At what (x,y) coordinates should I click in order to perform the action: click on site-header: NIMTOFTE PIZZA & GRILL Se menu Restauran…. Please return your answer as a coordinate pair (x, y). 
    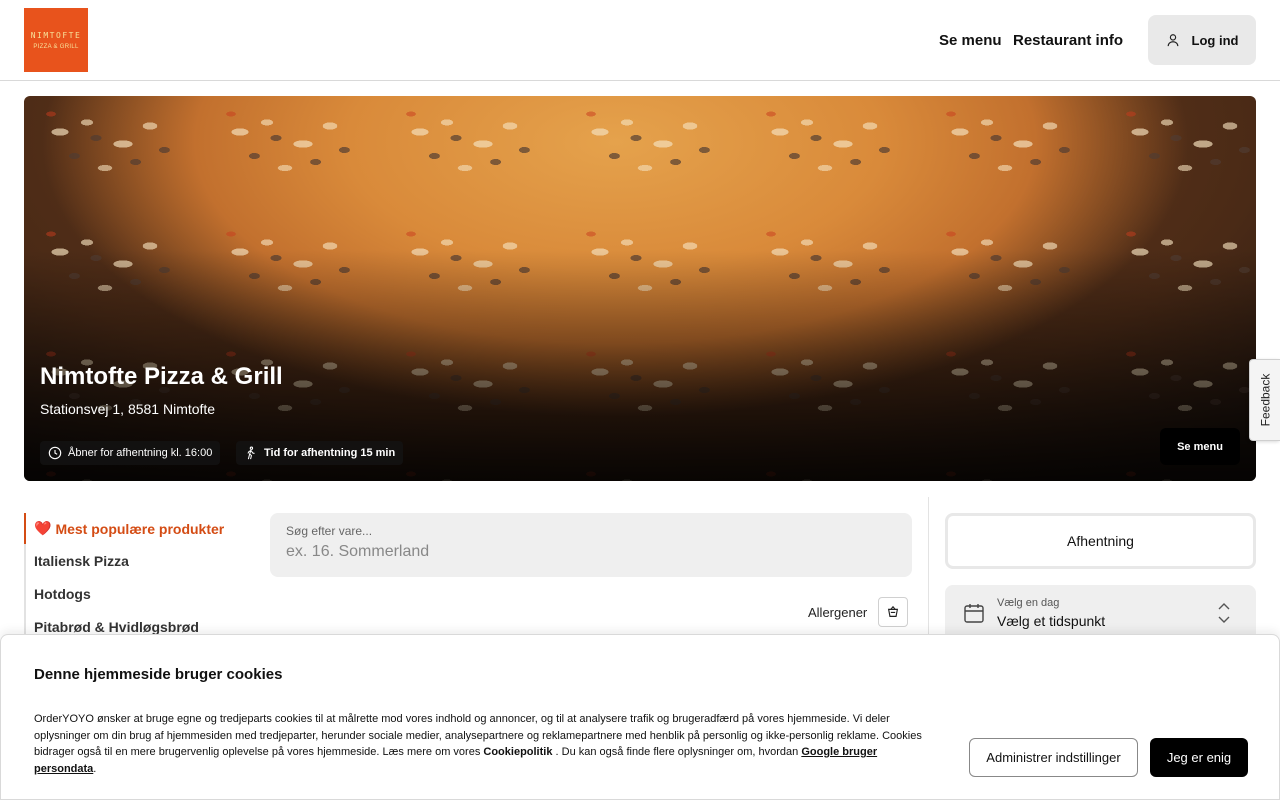
    Looking at the image, I should click on (640, 40).